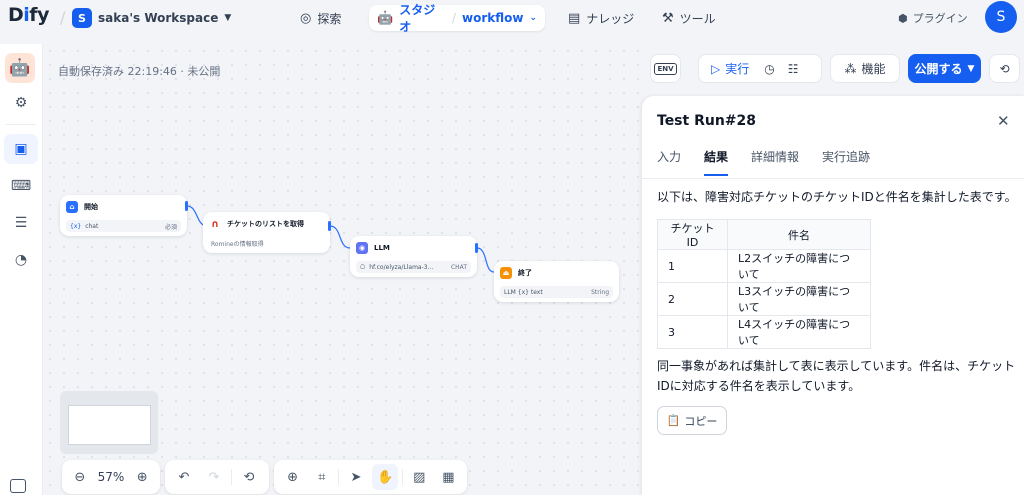 This screenshot has height=495, width=1024. What do you see at coordinates (697, 18) in the screenshot?
I see `nav-tools-label: ツール` at bounding box center [697, 18].